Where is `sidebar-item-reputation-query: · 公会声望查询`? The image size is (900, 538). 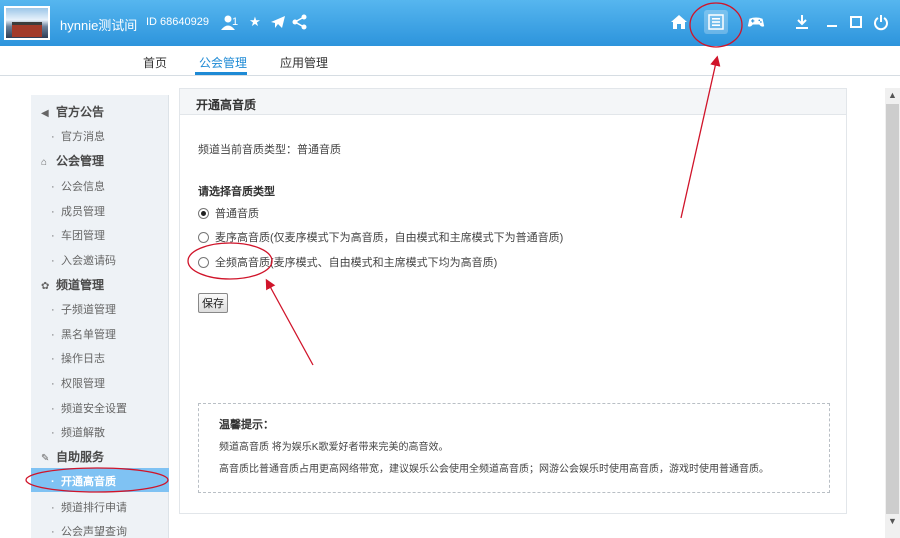 sidebar-item-reputation-query: · 公会声望查询 is located at coordinates (89, 530).